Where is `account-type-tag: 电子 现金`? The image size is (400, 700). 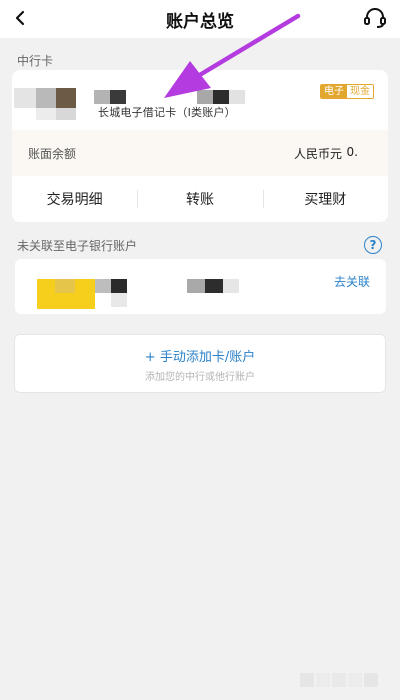
account-type-tag: 电子 现金 is located at coordinates (347, 91).